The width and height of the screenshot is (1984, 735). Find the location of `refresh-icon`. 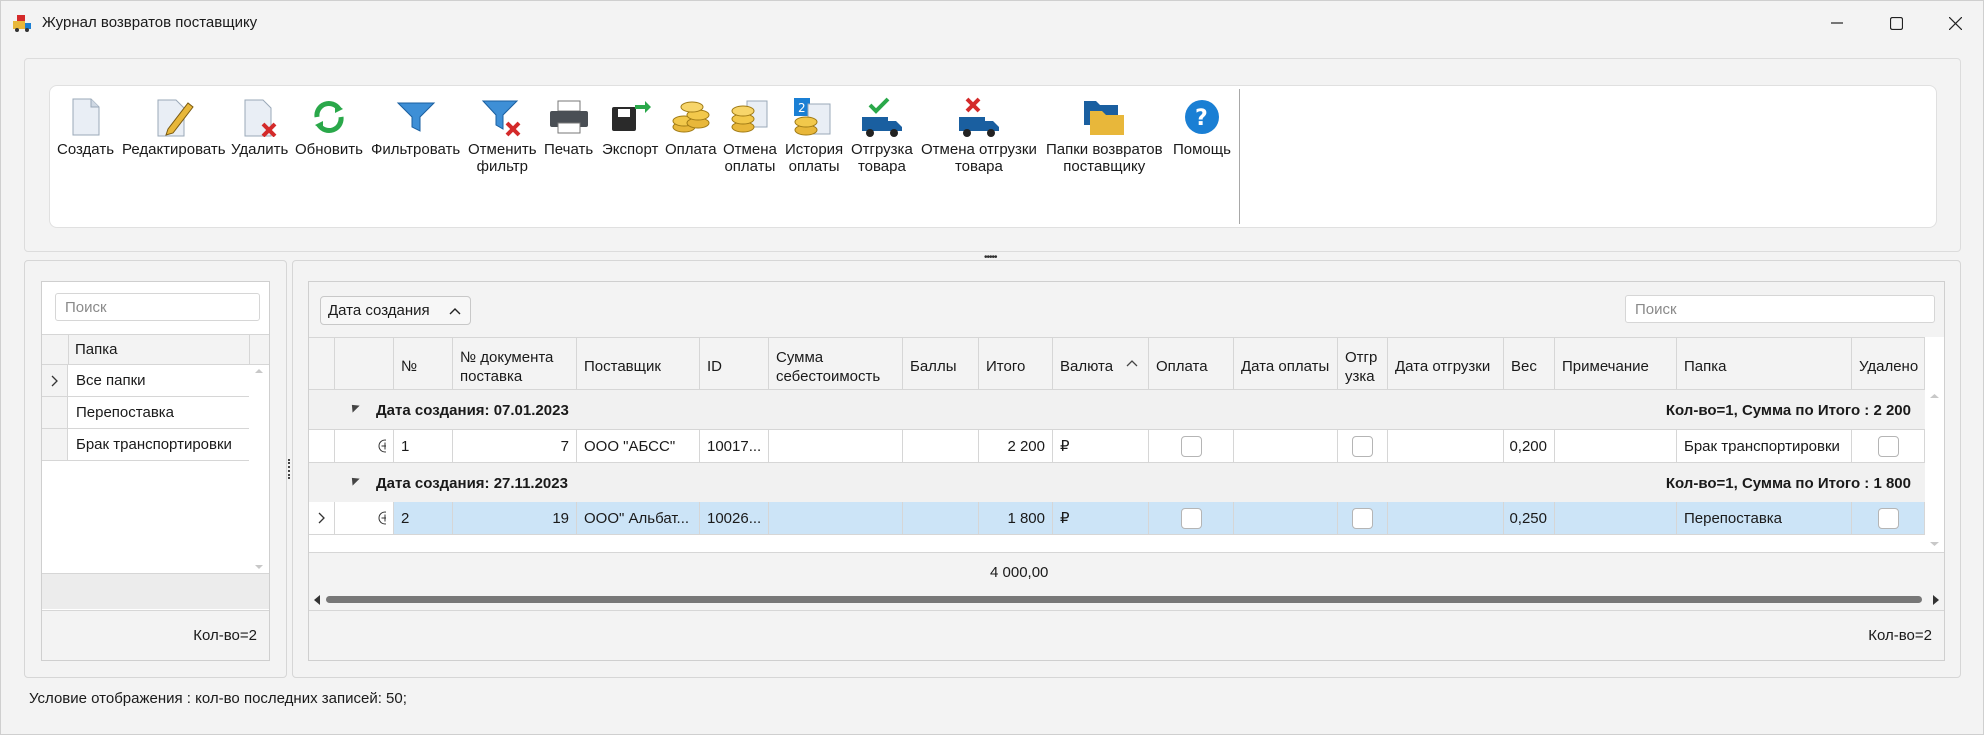

refresh-icon is located at coordinates (329, 117).